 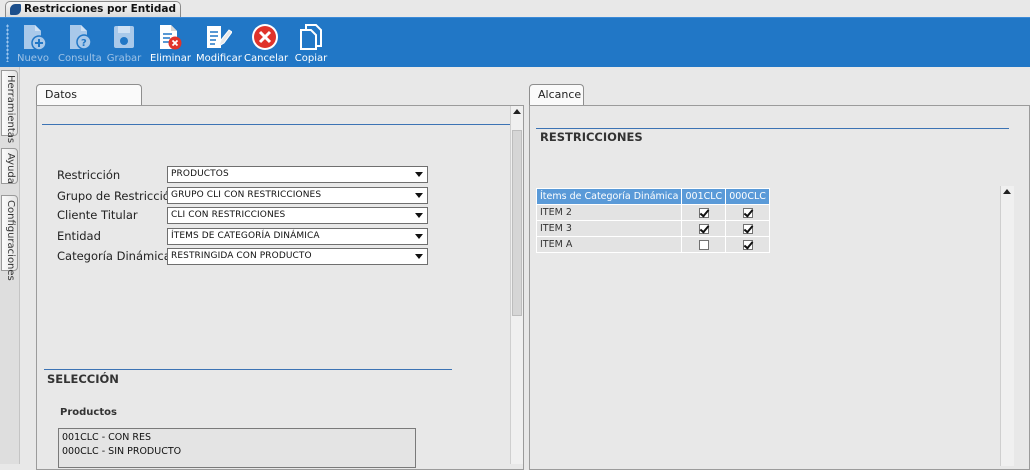 I want to click on side-tab-configuraciones: Configuraciones, so click(x=9, y=238).